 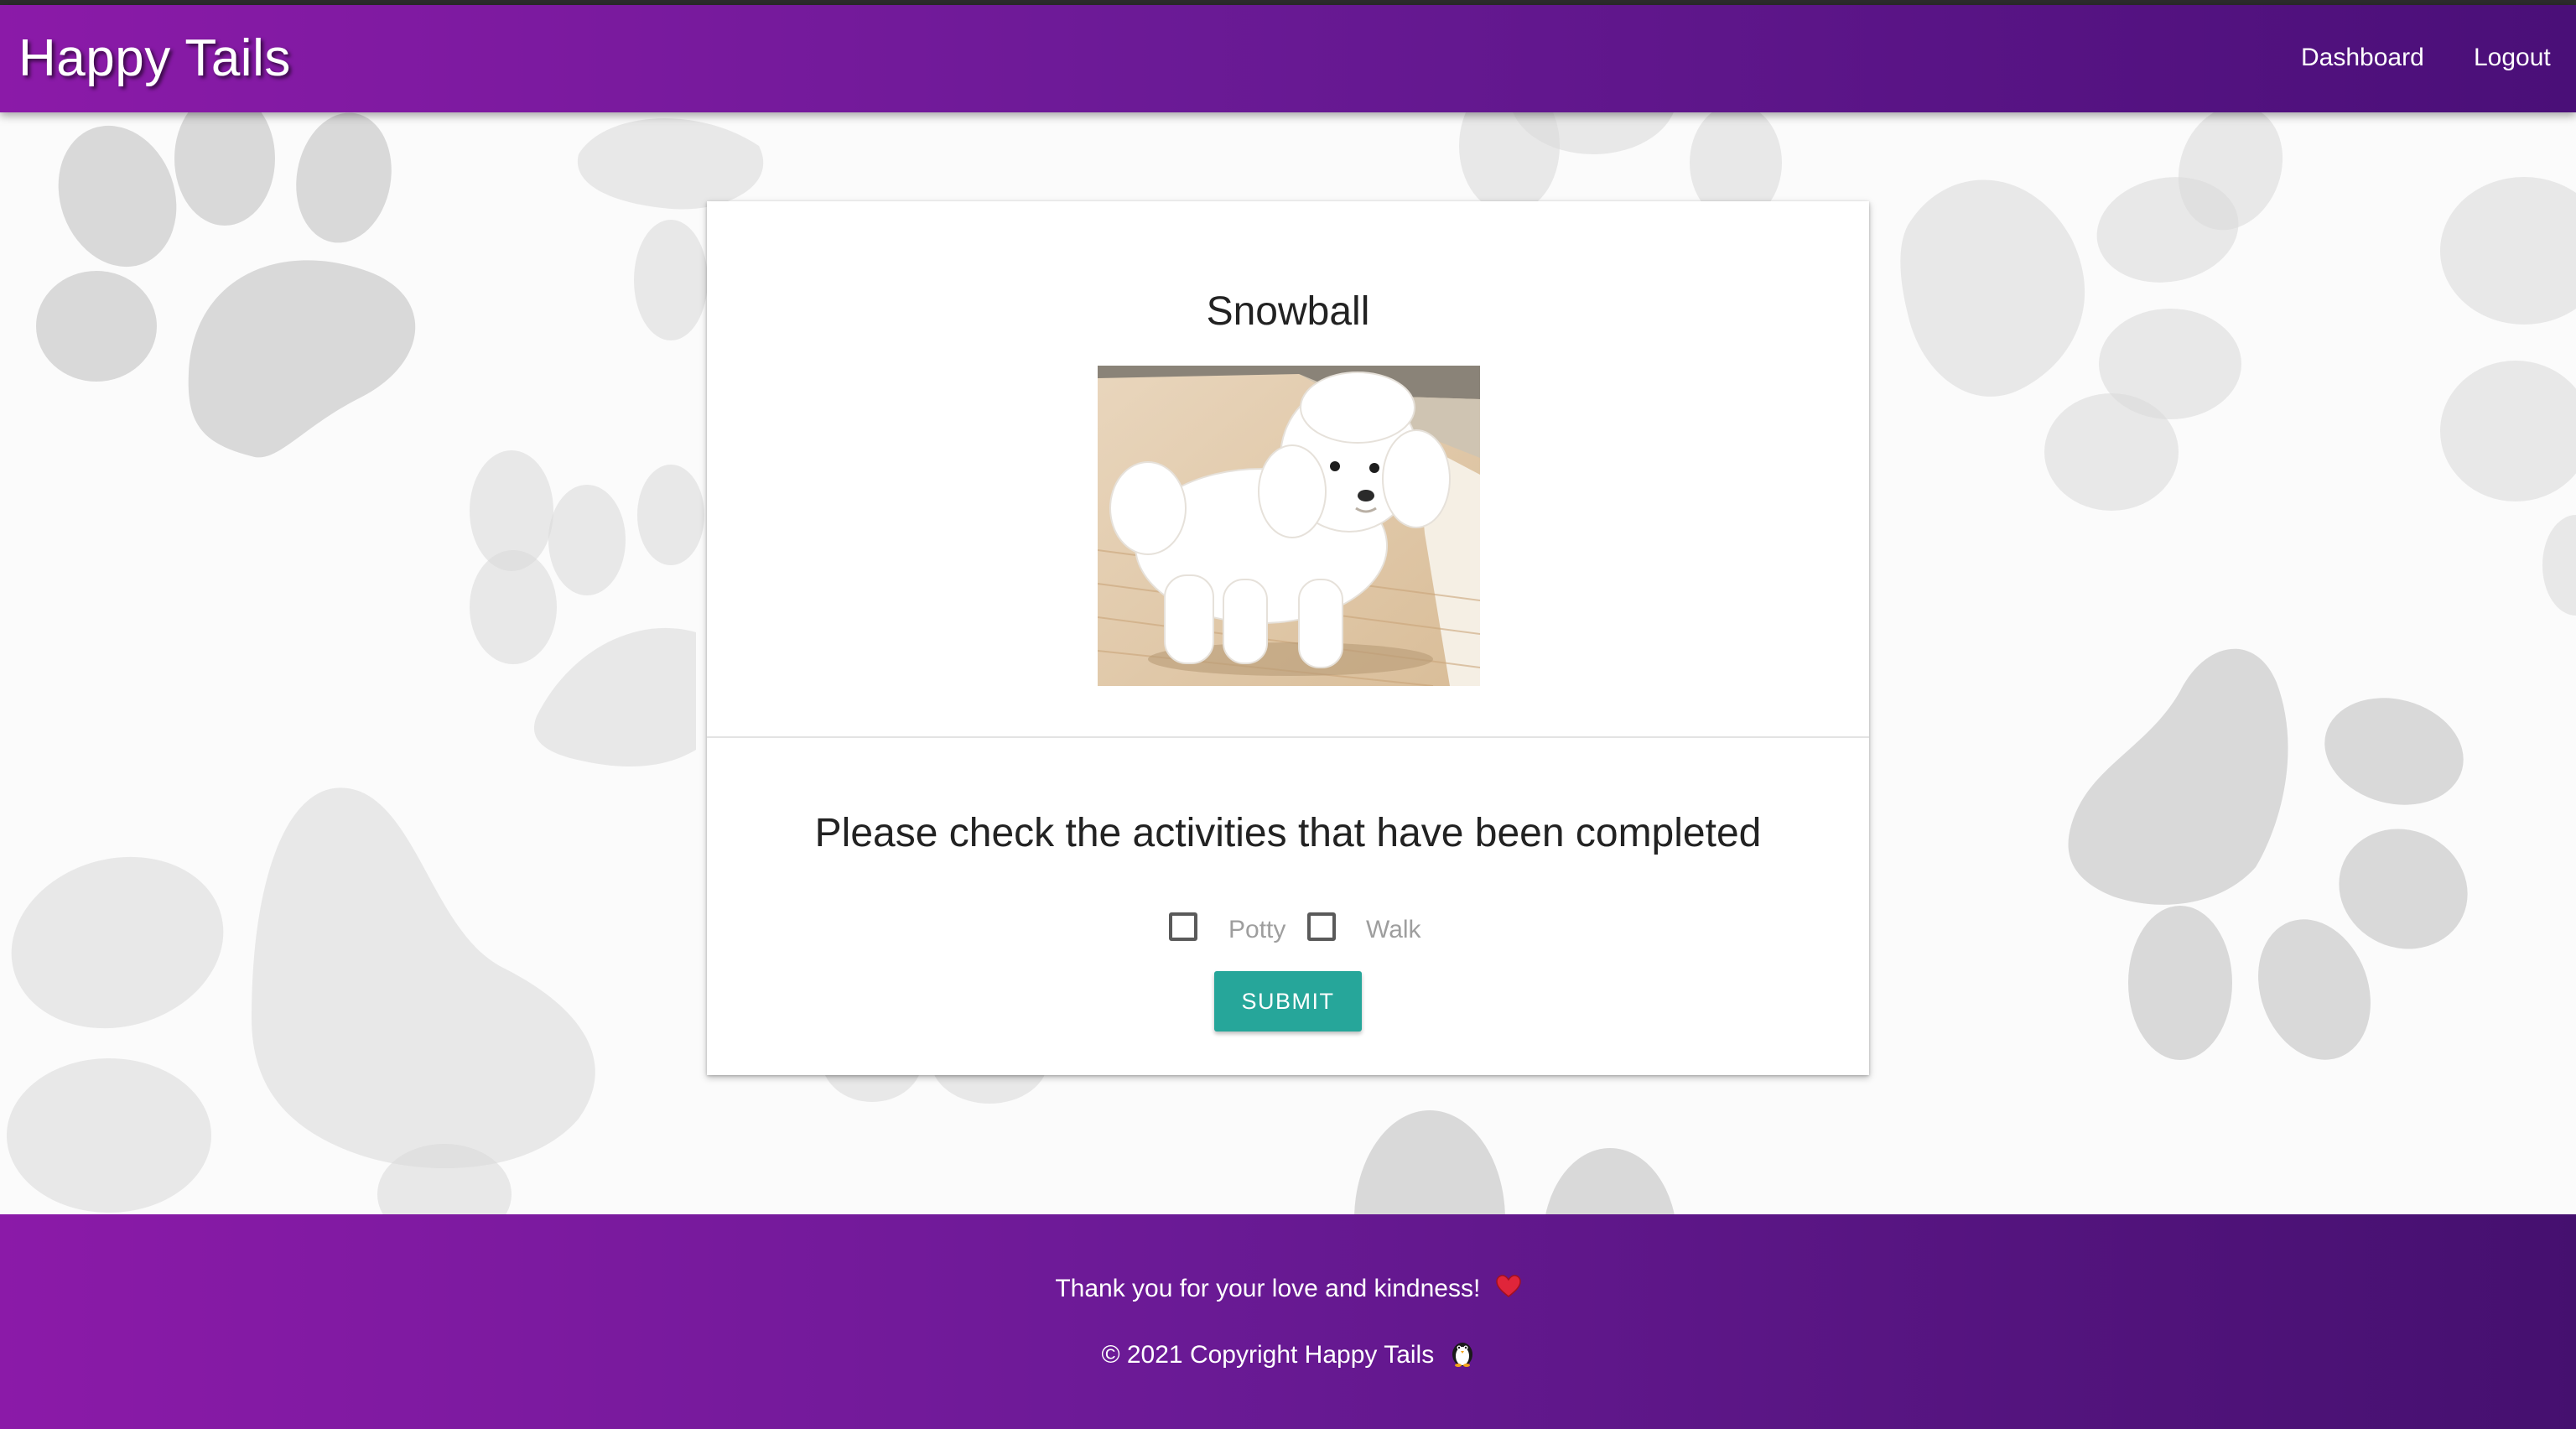 I want to click on potty-checkbox-label: Potty, so click(x=1256, y=930).